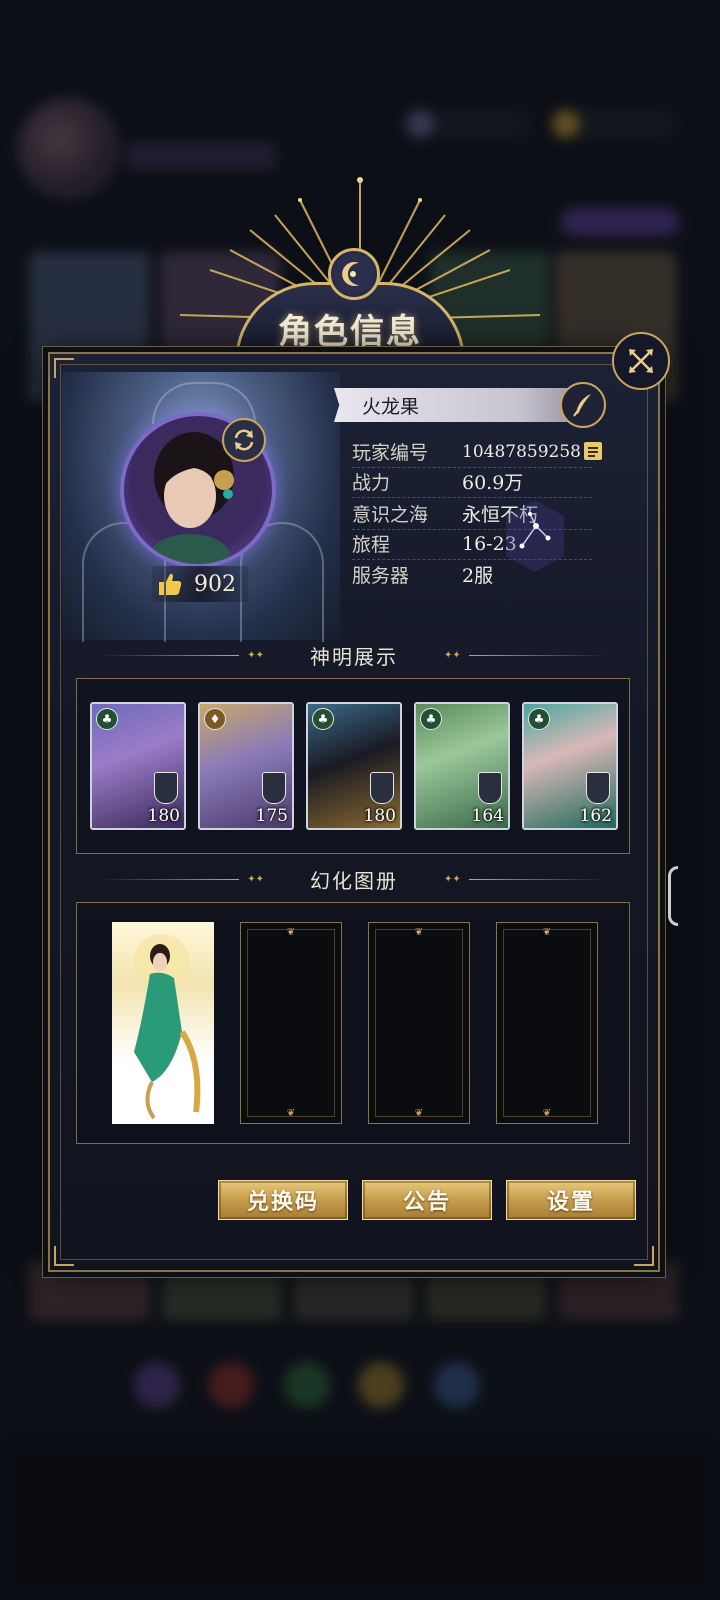 Image resolution: width=720 pixels, height=1600 pixels. What do you see at coordinates (493, 483) in the screenshot?
I see `power-value: 60.9万` at bounding box center [493, 483].